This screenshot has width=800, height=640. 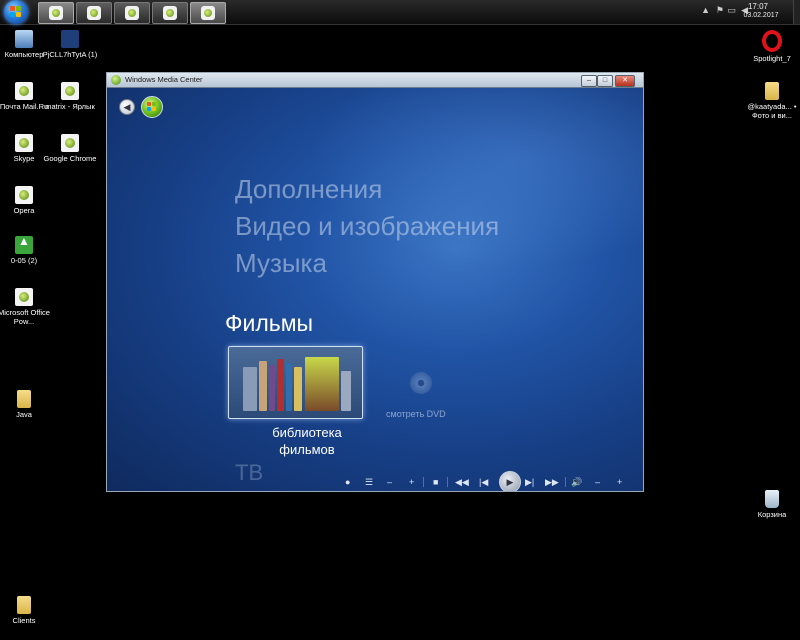 What do you see at coordinates (772, 41) in the screenshot?
I see `opera-icon` at bounding box center [772, 41].